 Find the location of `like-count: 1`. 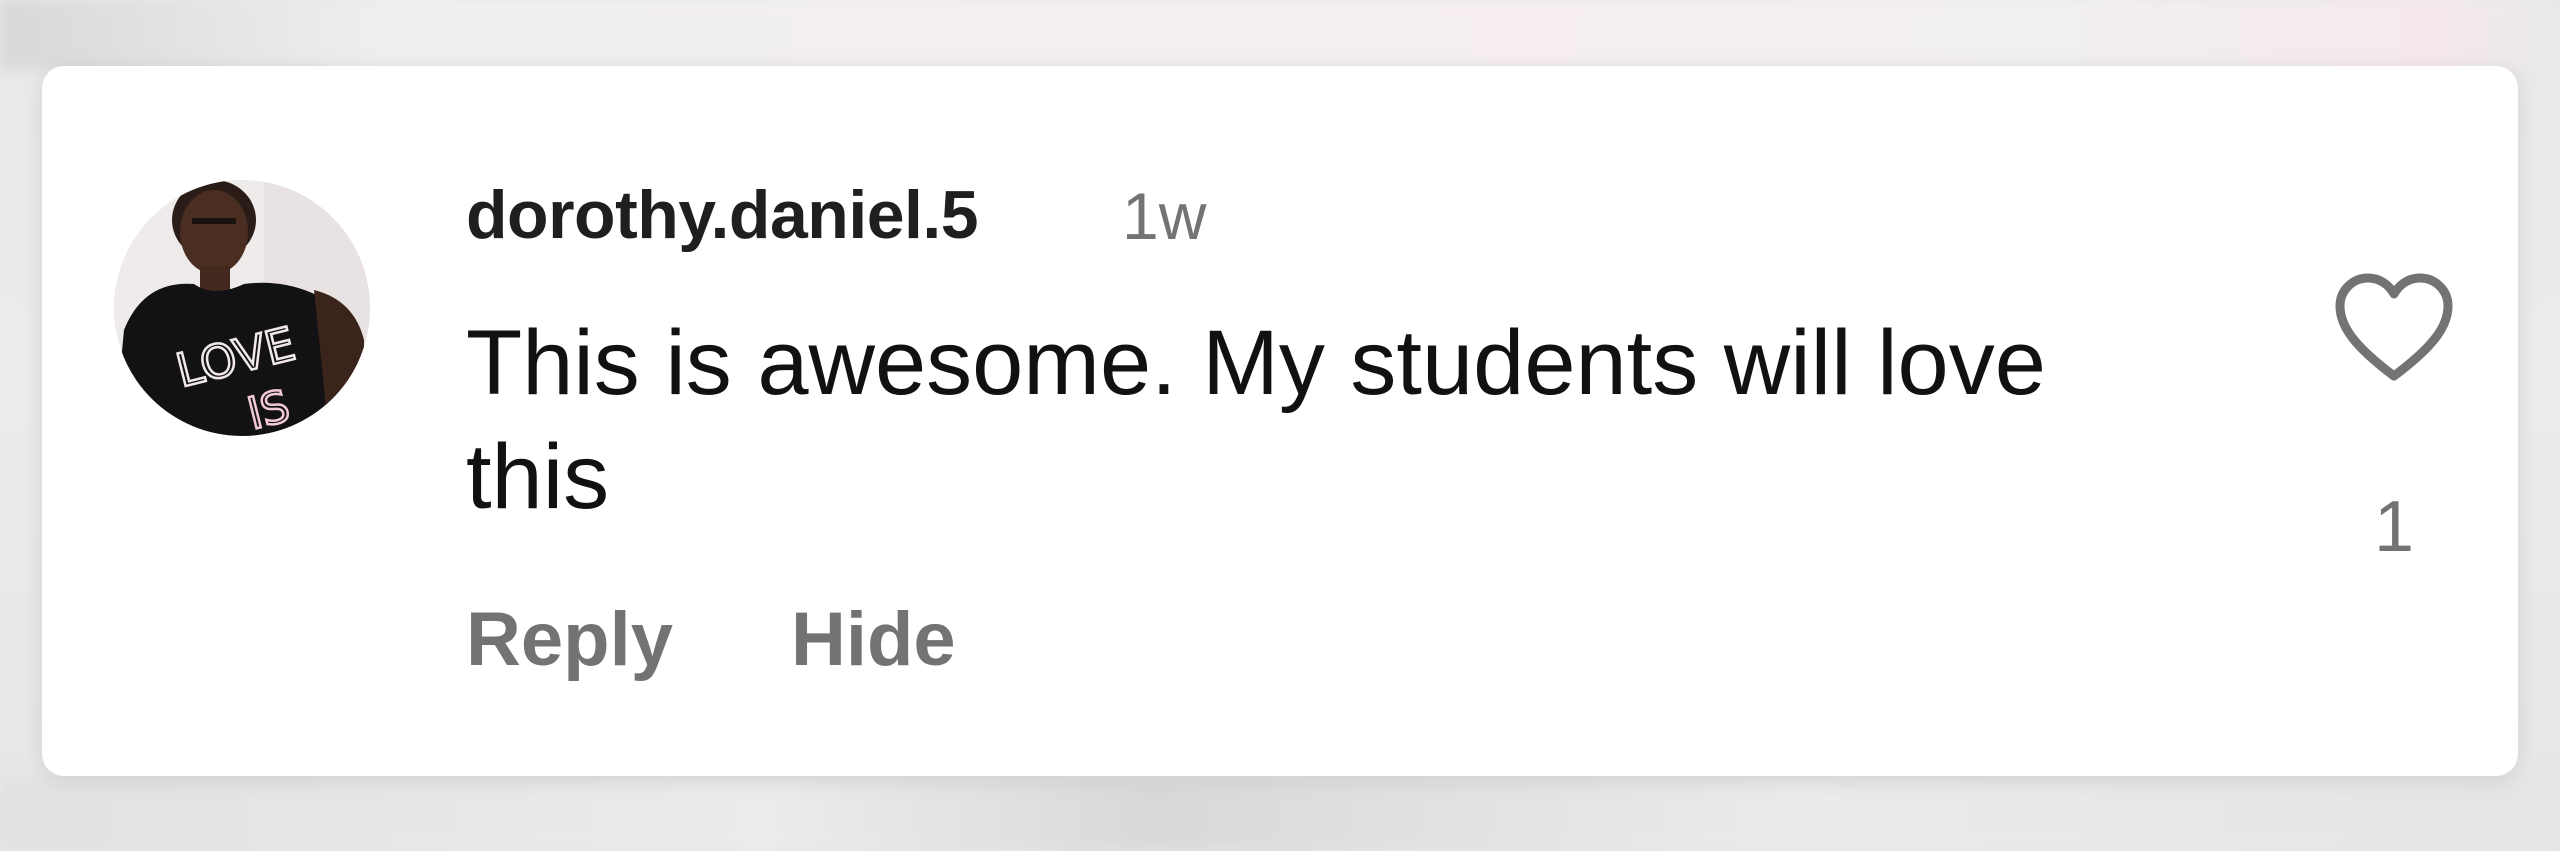

like-count: 1 is located at coordinates (2394, 527).